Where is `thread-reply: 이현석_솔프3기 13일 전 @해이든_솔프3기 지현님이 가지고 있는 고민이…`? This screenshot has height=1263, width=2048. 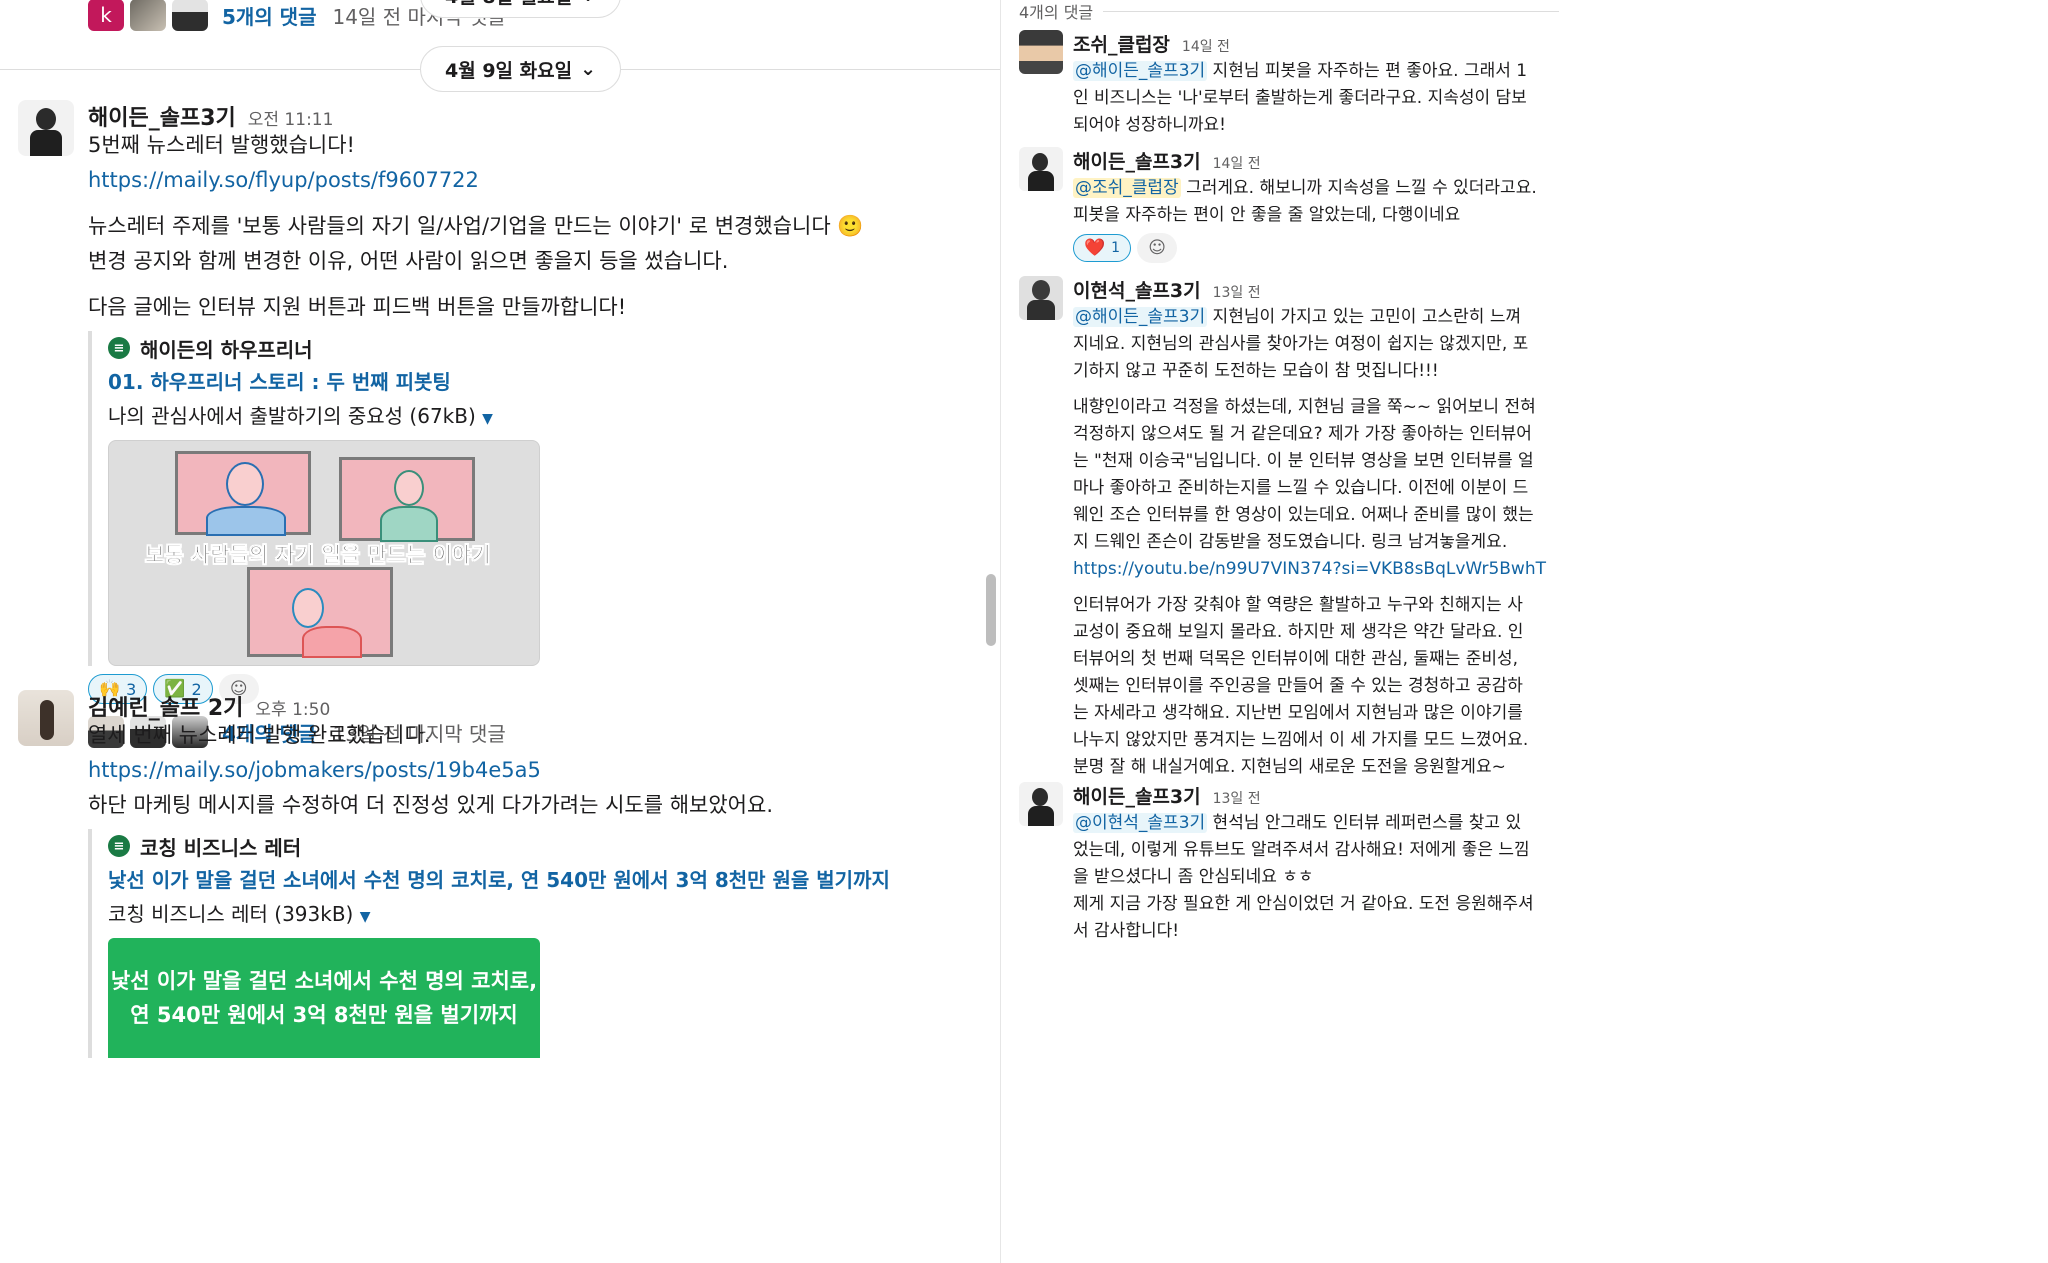 thread-reply: 이현석_솔프3기 13일 전 @해이든_솔프3기 지현님이 가지고 있는 고민이… is located at coordinates (1289, 528).